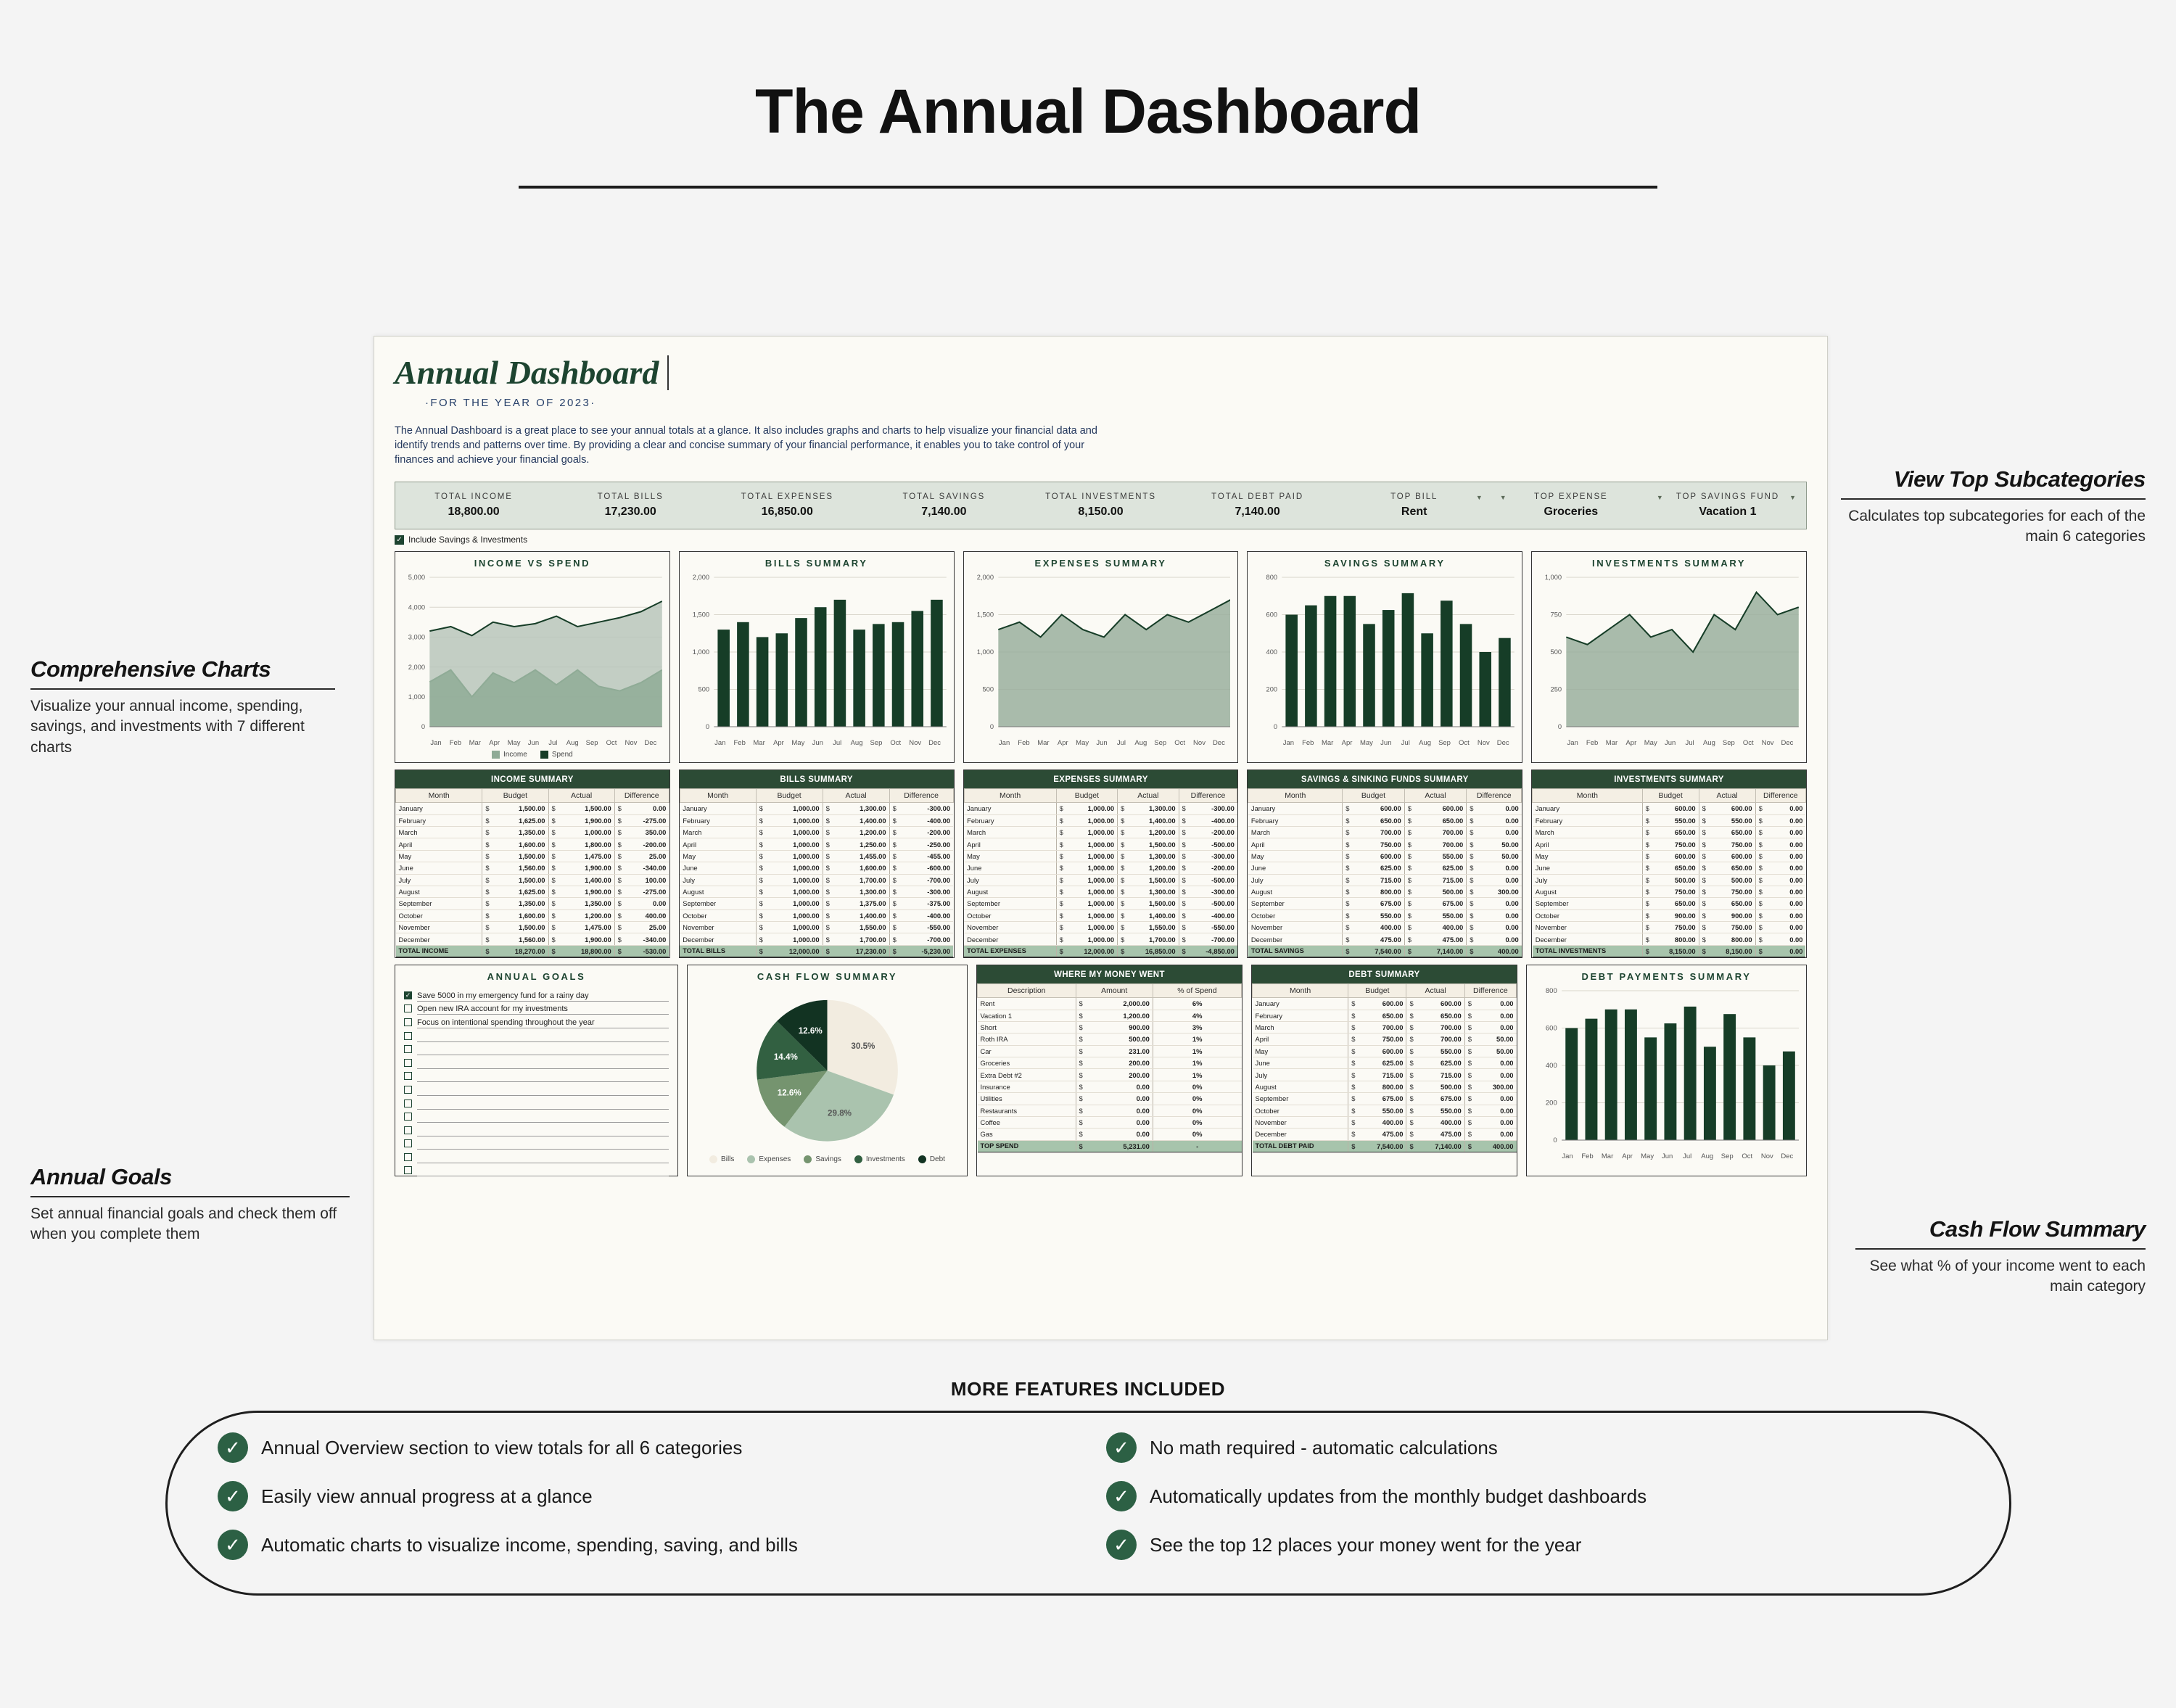 The image size is (2176, 1708). What do you see at coordinates (1026, 1027) in the screenshot?
I see `cell-label: Short` at bounding box center [1026, 1027].